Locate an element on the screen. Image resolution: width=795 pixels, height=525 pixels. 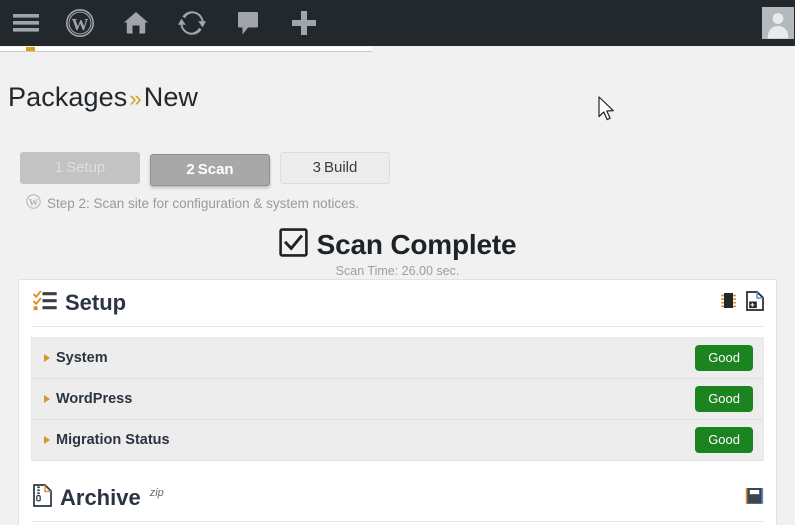
archive-section-title: Archive zip is located at coordinates (98, 498).